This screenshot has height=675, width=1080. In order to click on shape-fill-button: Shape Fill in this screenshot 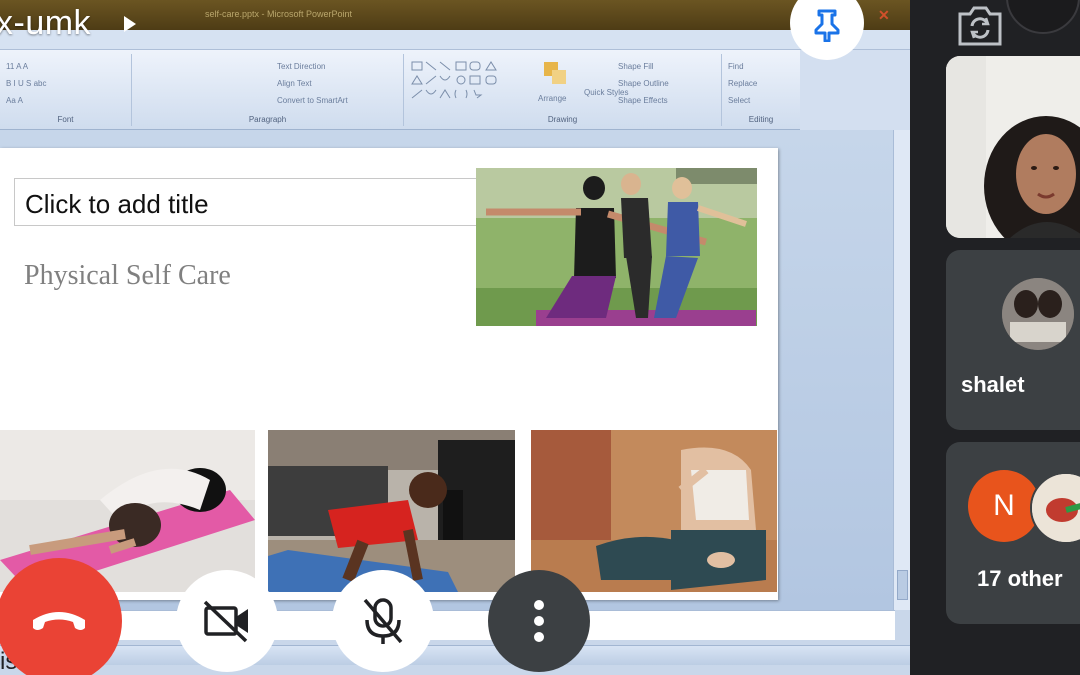, I will do `click(643, 66)`.